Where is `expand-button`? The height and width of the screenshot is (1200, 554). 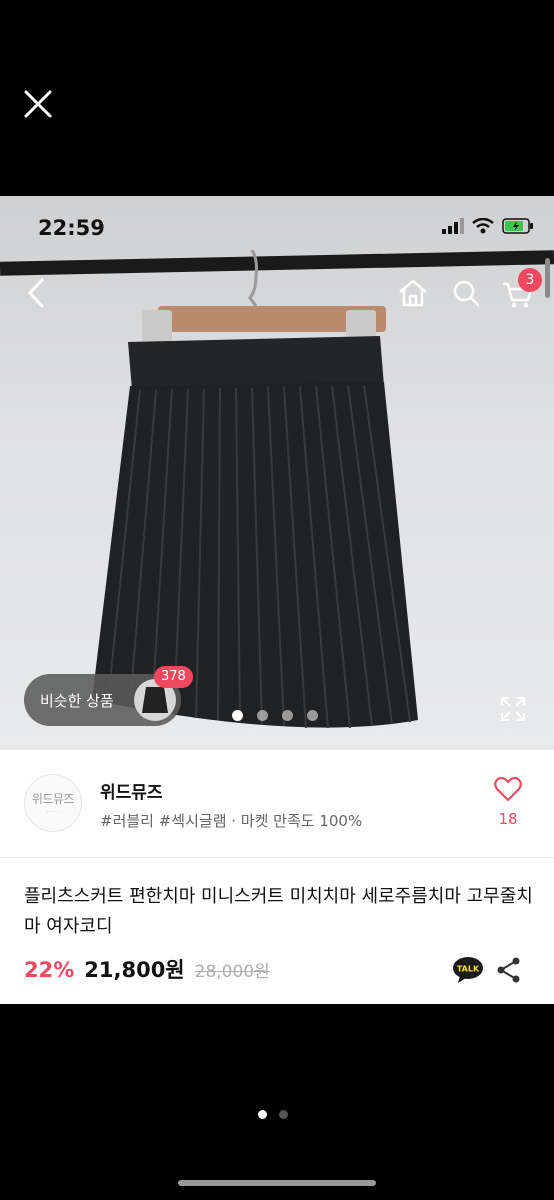
expand-button is located at coordinates (513, 709).